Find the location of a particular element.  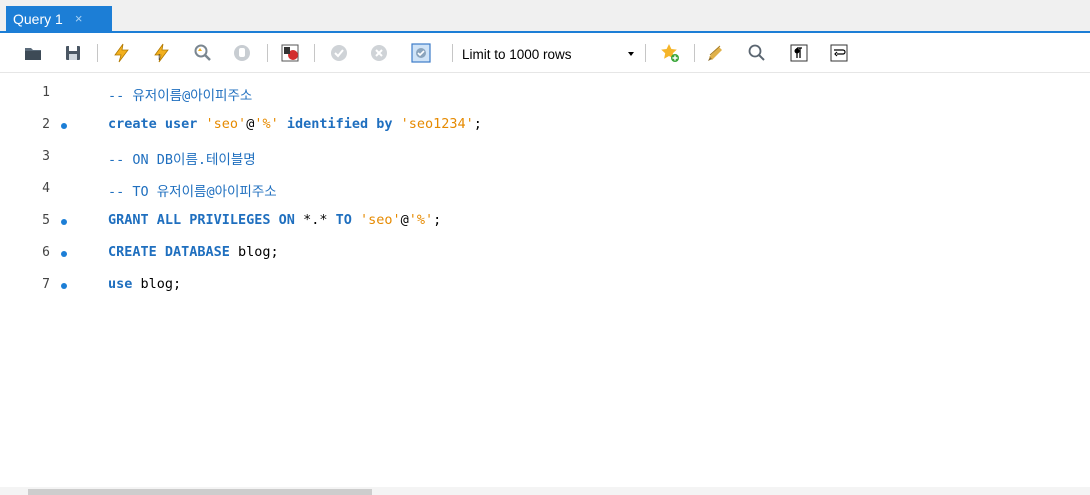

code-token: -- 유저이름@아이피주소 is located at coordinates (180, 96).